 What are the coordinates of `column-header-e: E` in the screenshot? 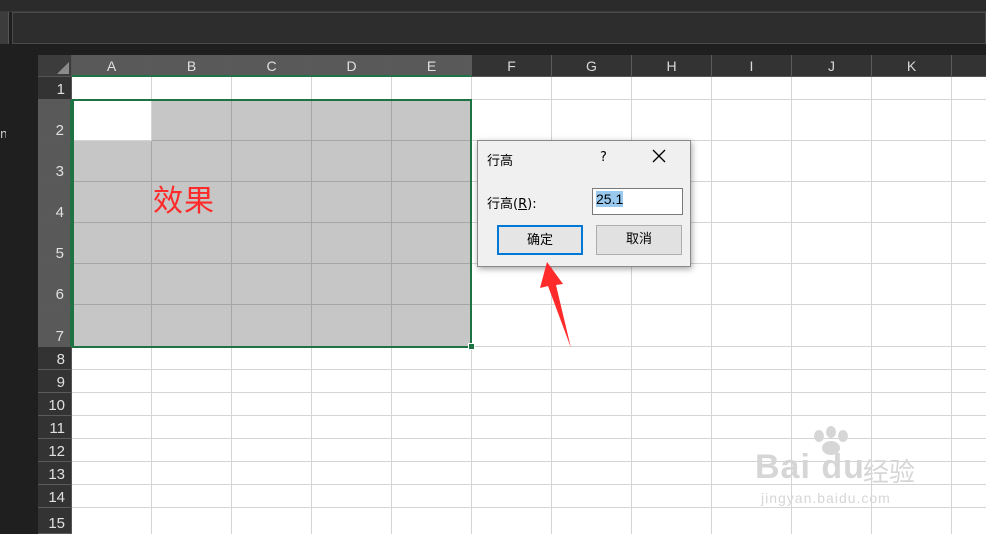 It's located at (432, 66).